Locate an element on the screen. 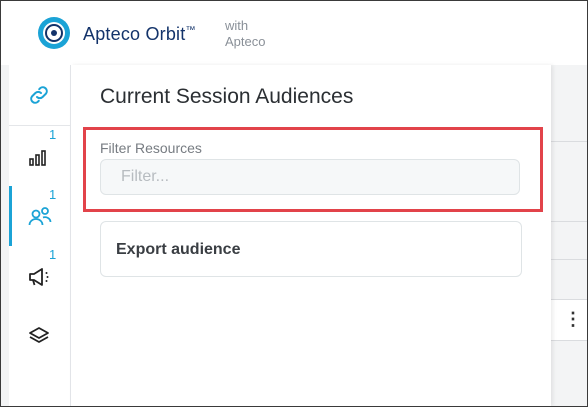  people-icon is located at coordinates (40, 216).